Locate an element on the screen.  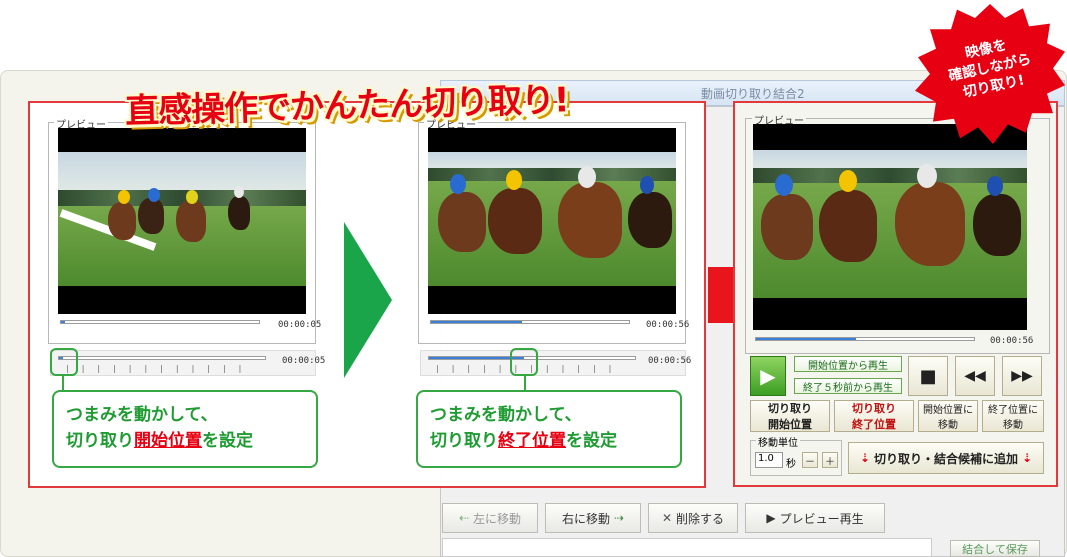
rewind-button: ◀◀ is located at coordinates (975, 376).